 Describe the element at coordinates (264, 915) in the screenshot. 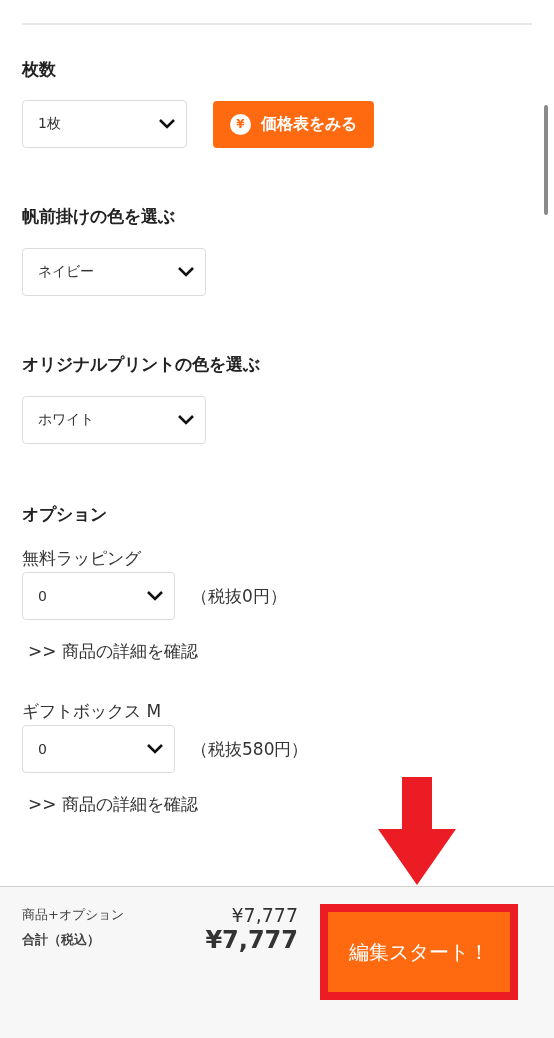

I see `subtotal-amount: ¥7,777` at that location.